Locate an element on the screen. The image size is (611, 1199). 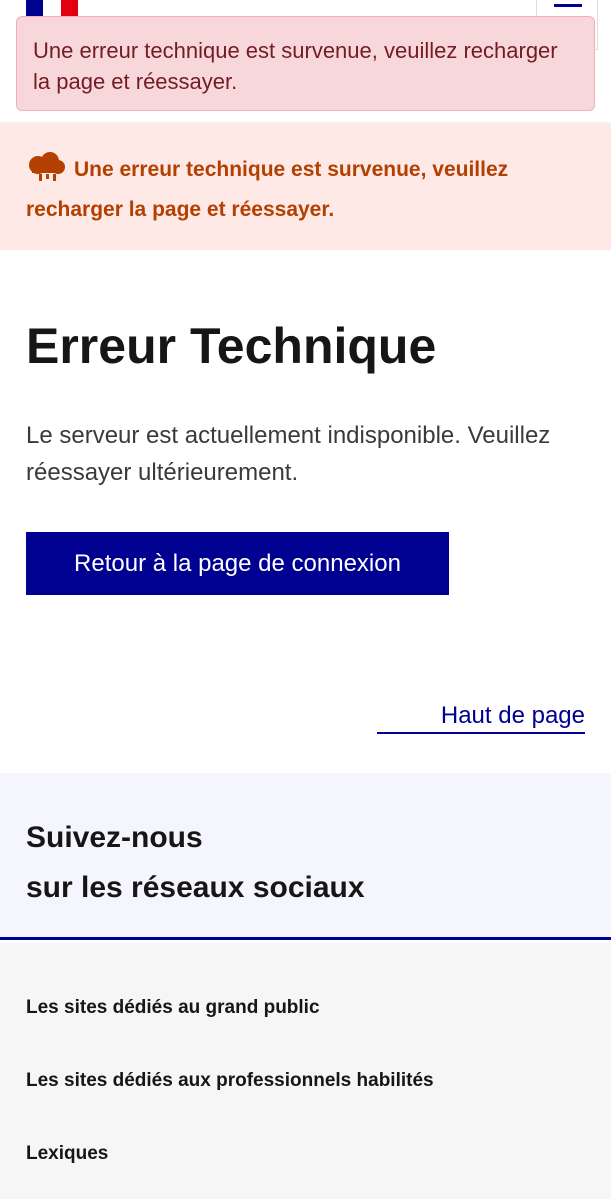
social-section: Suivez-nous sur les réseaux sociaux is located at coordinates (305, 856).